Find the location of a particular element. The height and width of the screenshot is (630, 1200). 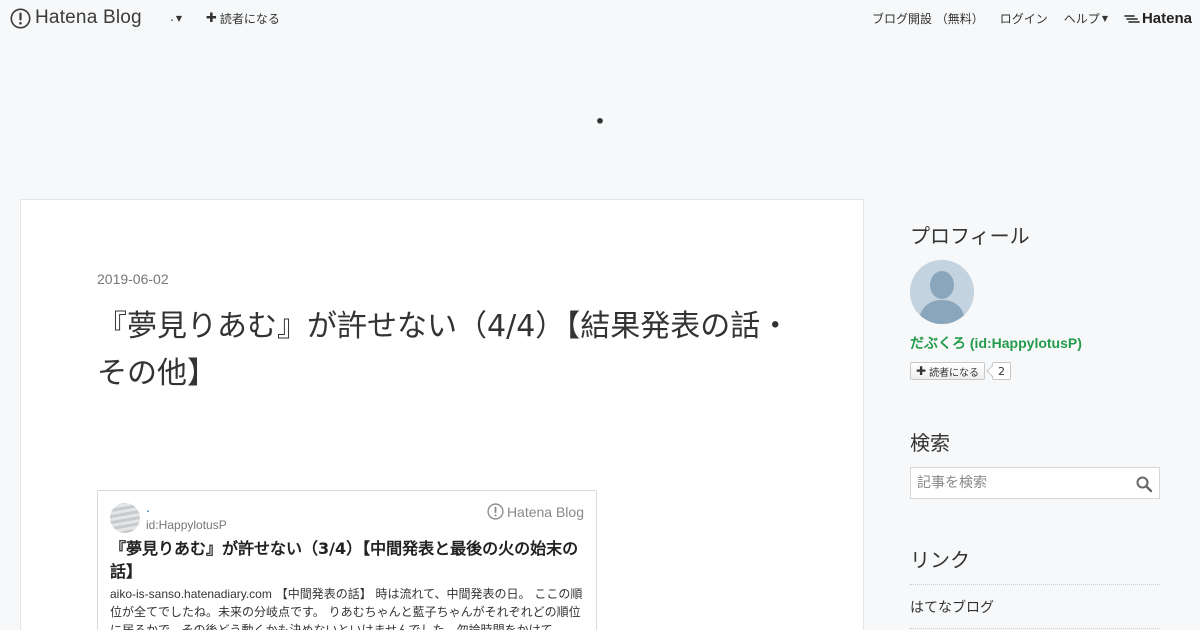

blog-title: • is located at coordinates (600, 121).